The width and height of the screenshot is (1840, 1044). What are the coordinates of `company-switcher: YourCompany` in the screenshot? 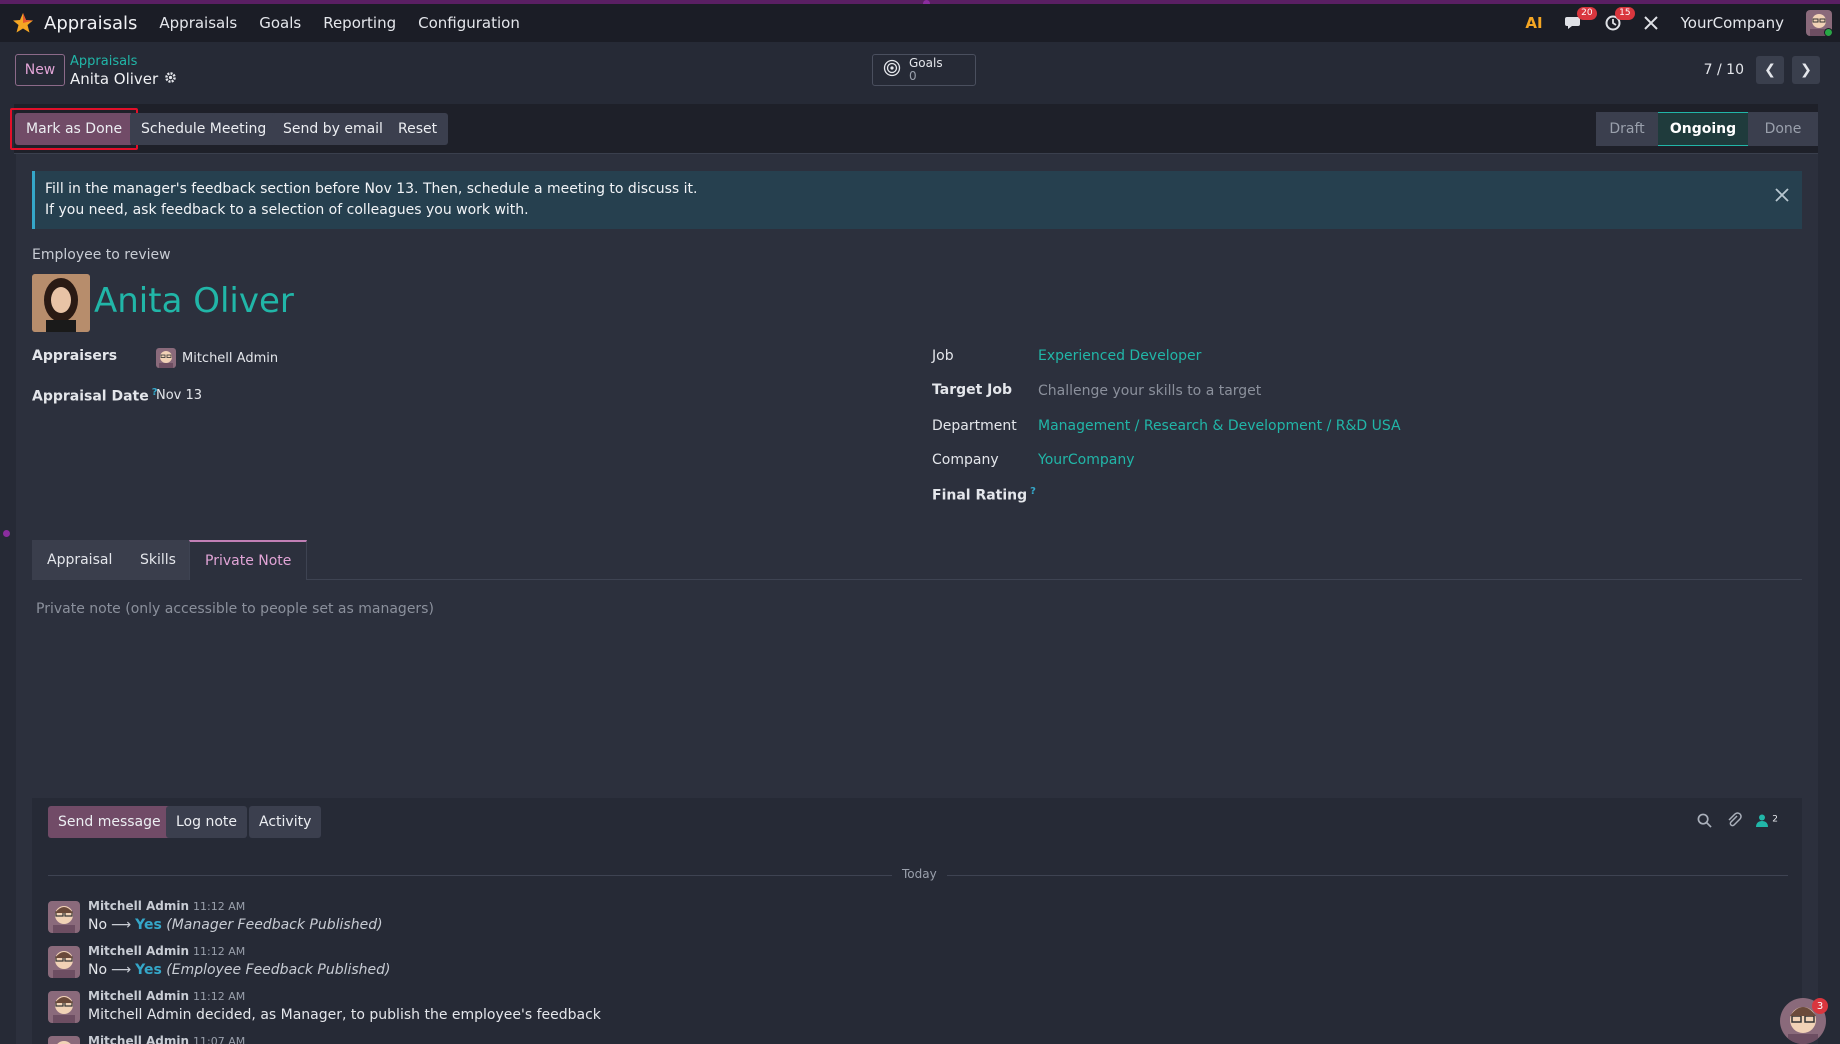 It's located at (1732, 23).